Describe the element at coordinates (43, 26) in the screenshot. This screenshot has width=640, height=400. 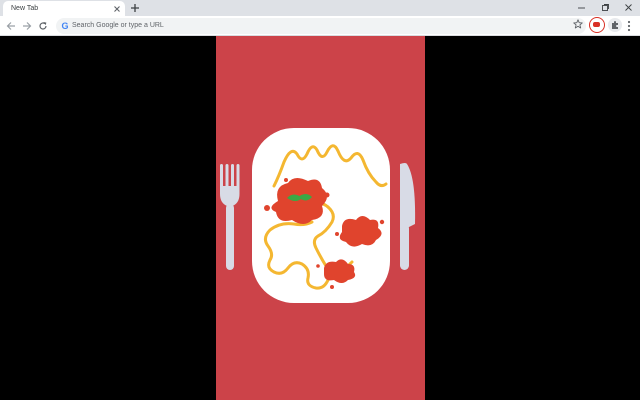
I see `reload-icon` at that location.